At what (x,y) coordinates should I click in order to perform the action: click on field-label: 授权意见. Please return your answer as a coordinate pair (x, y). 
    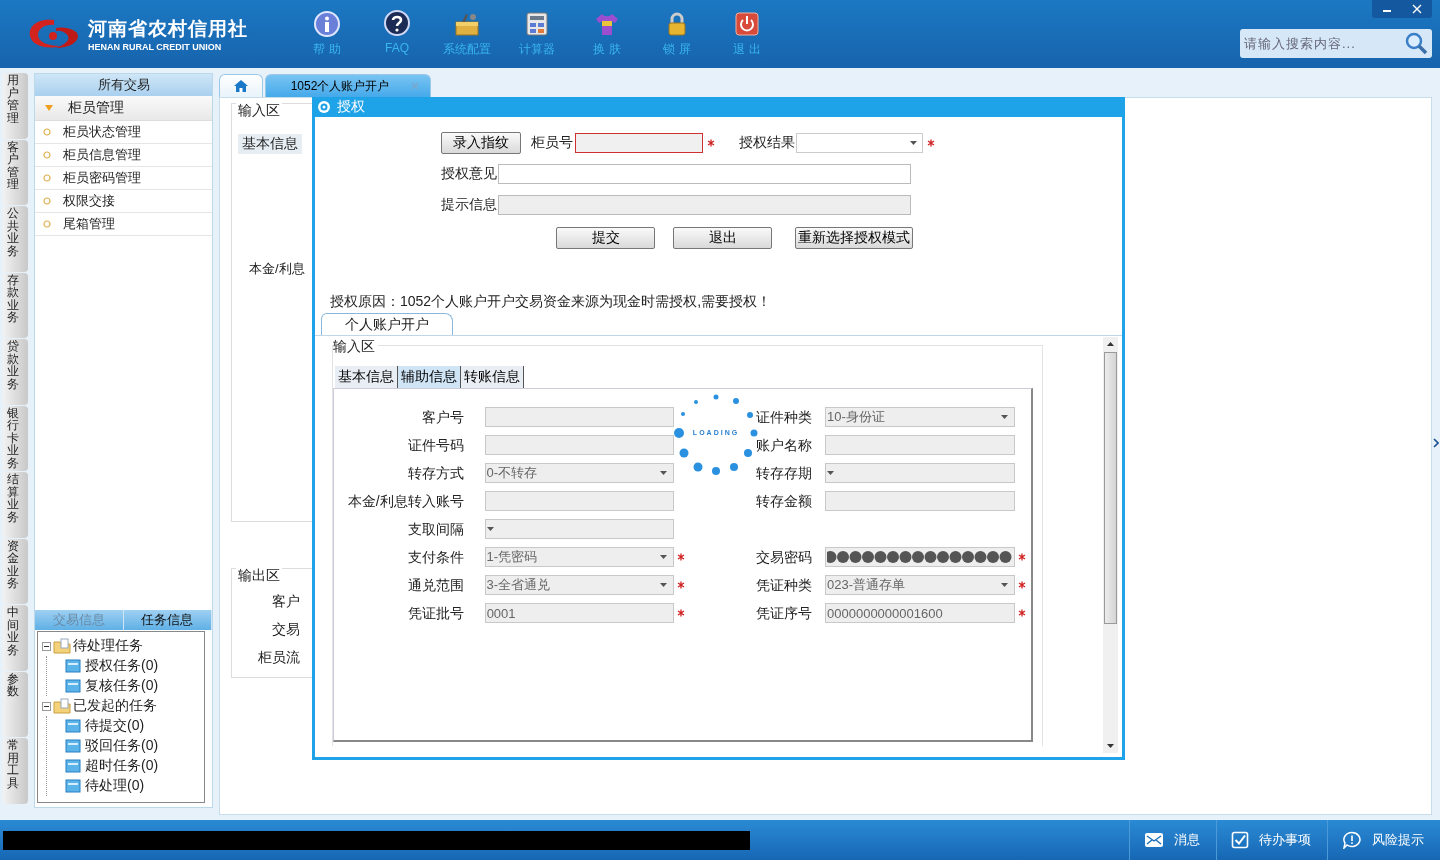
    Looking at the image, I should click on (469, 174).